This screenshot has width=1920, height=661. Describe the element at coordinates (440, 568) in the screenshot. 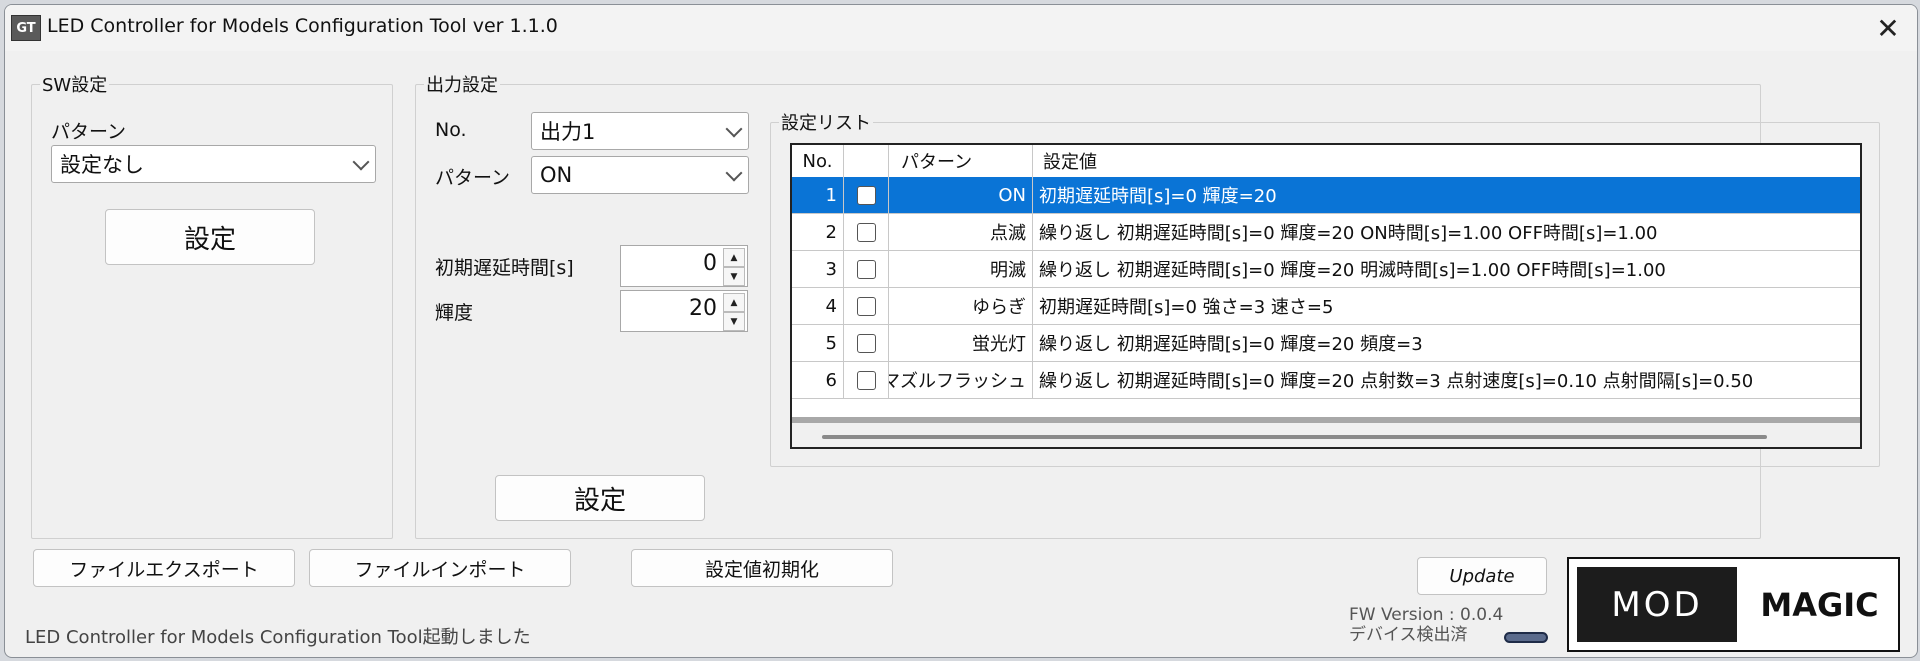

I see `file-import-button: ファイルインポート` at that location.